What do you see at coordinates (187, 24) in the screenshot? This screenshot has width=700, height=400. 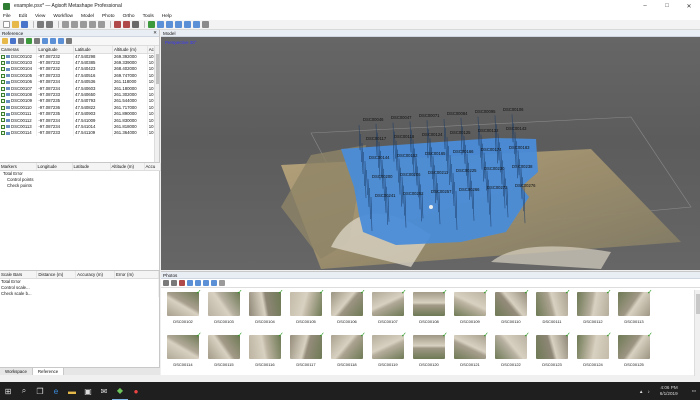 I see `show-cameras-icon` at bounding box center [187, 24].